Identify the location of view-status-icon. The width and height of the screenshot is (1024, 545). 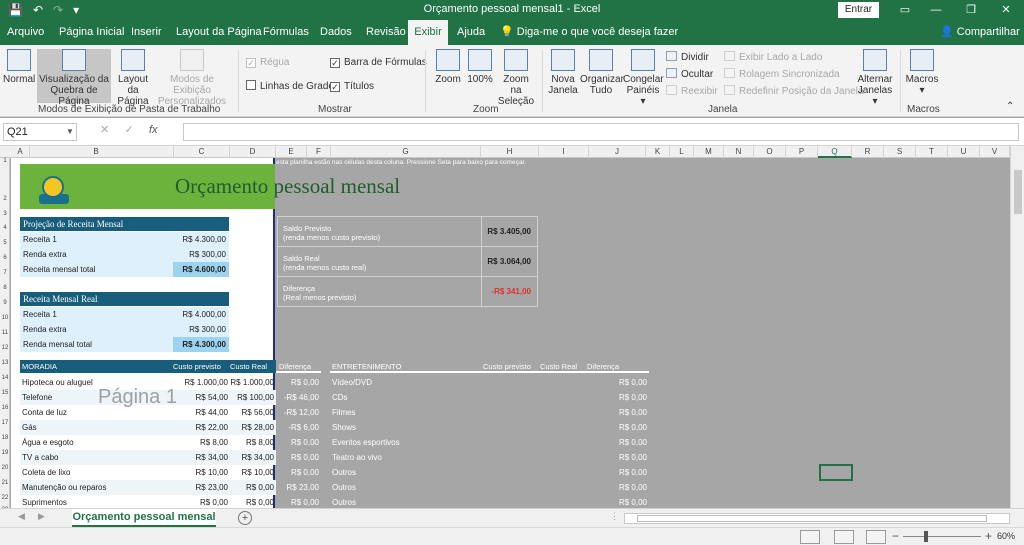
(810, 537).